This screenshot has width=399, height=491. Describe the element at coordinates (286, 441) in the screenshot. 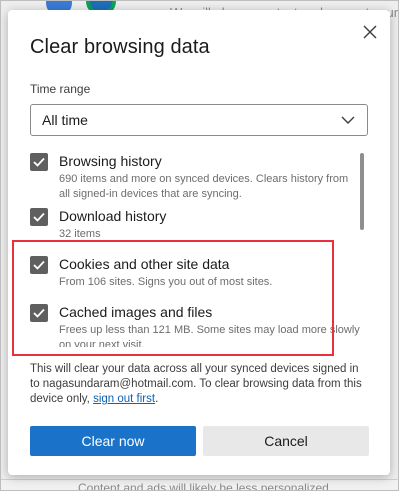

I see `cancel-button: Cancel` at that location.